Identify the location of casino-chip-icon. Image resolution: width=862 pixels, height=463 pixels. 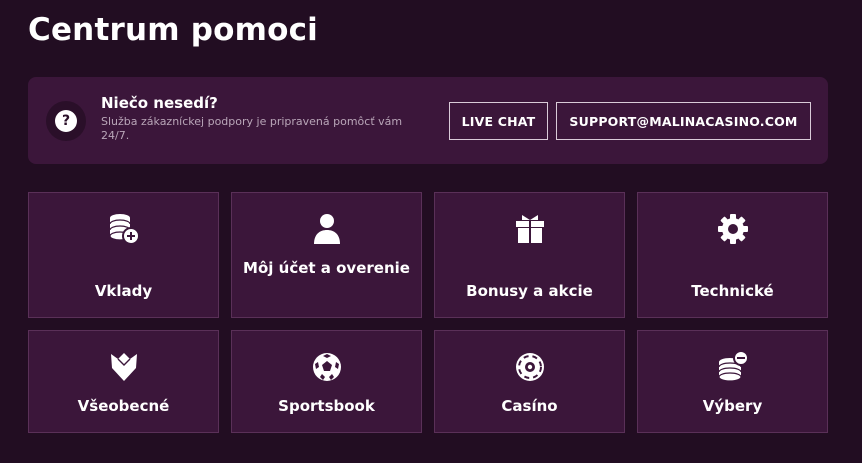
(530, 367).